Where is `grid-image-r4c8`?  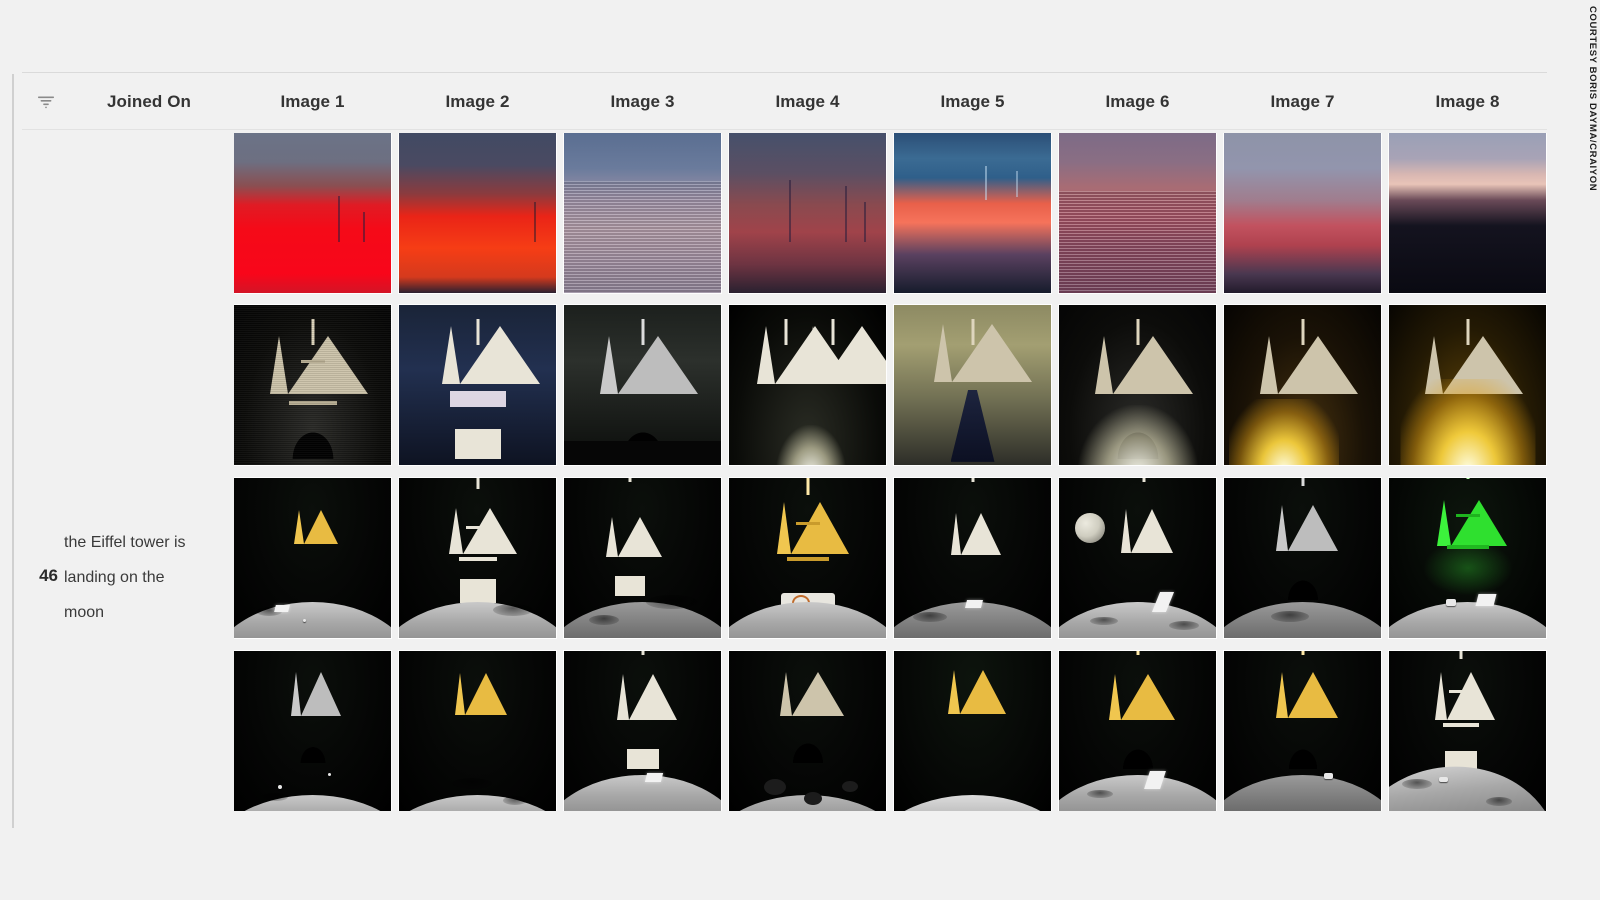
grid-image-r4c8 is located at coordinates (1467, 731).